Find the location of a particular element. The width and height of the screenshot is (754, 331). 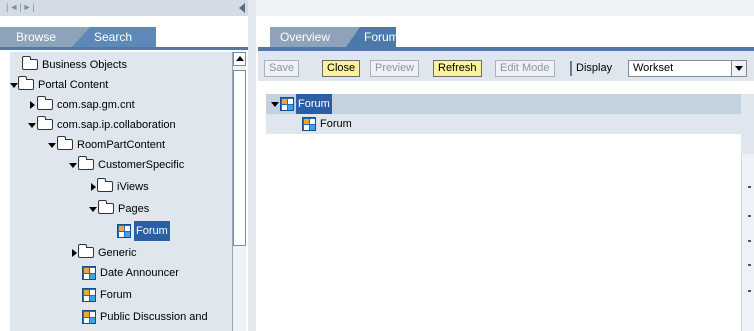

tree-item-label: Pages is located at coordinates (134, 209).